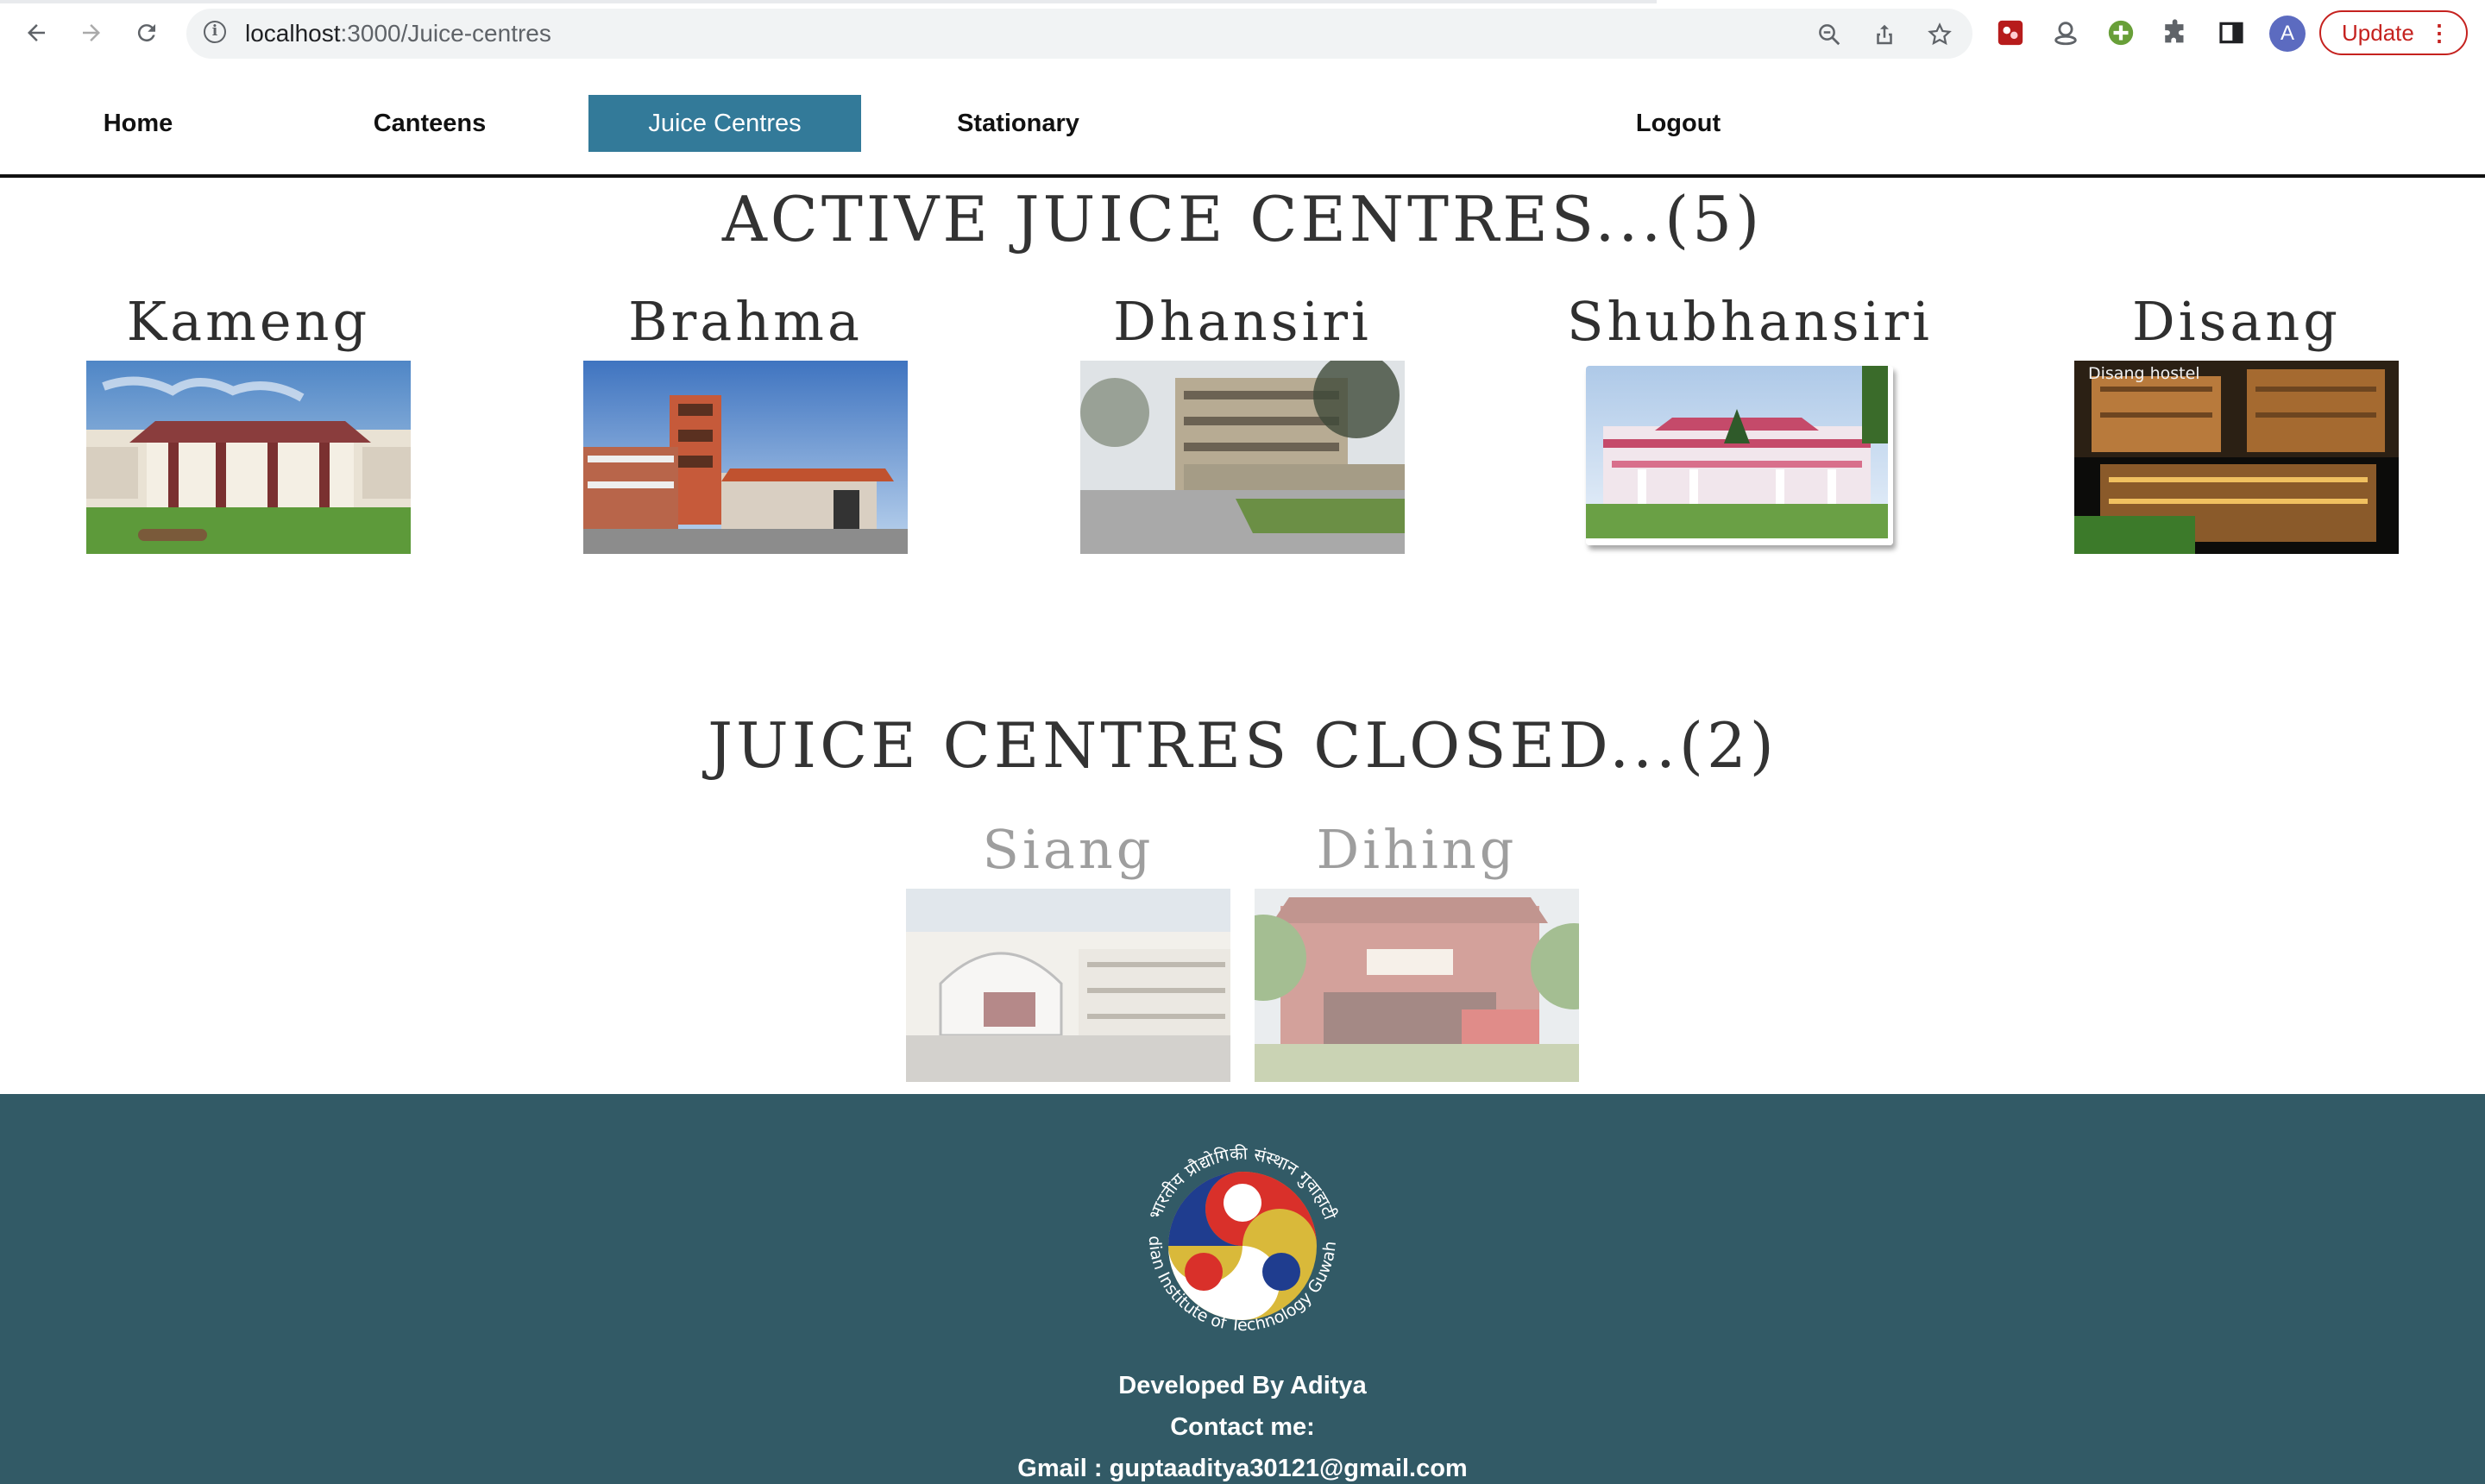 This screenshot has width=2485, height=1484. Describe the element at coordinates (745, 457) in the screenshot. I see `brahma-hostel-image` at that location.